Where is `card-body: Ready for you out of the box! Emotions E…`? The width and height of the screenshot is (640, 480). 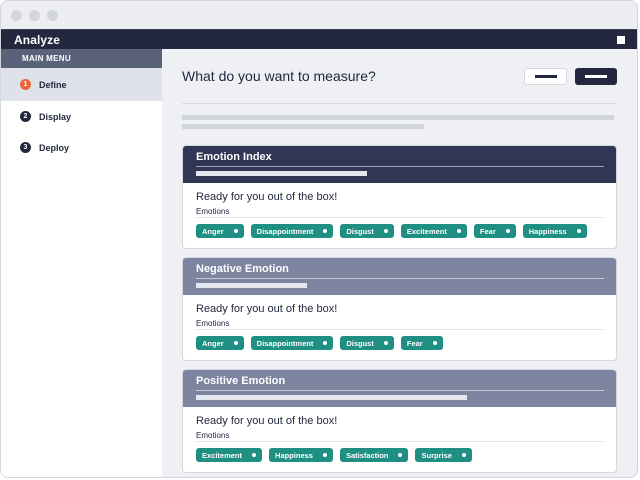 card-body: Ready for you out of the box! Emotions E… is located at coordinates (399, 439).